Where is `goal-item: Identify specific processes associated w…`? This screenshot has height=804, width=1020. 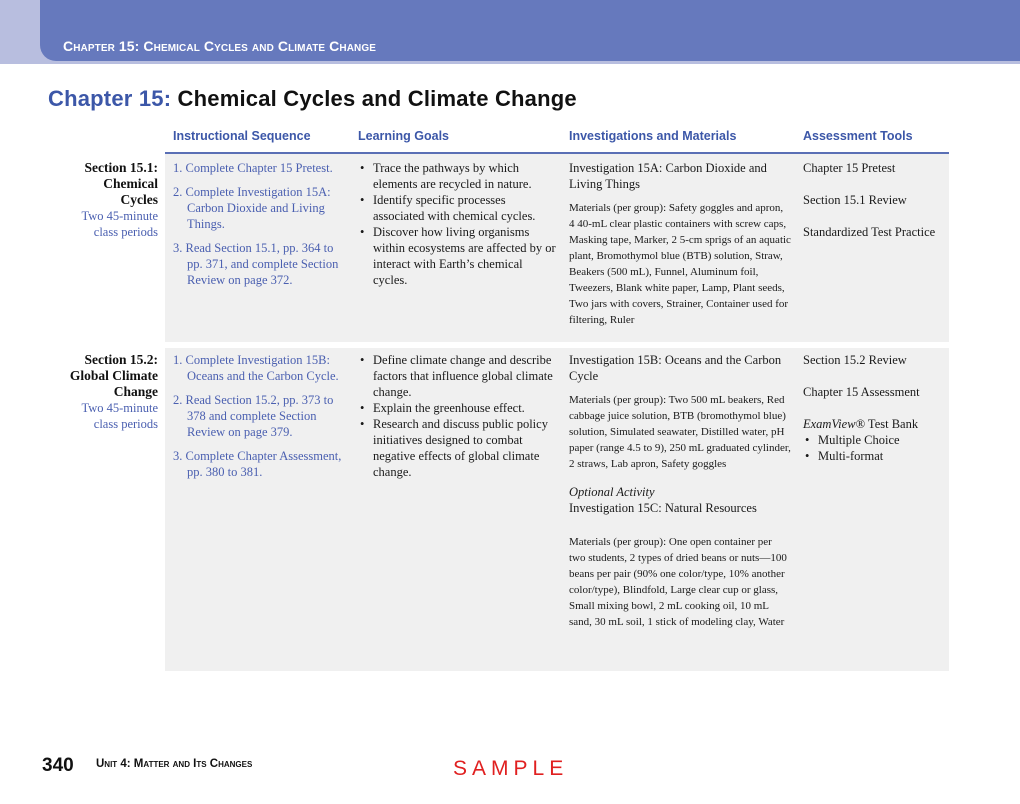 goal-item: Identify specific processes associated w… is located at coordinates (458, 208).